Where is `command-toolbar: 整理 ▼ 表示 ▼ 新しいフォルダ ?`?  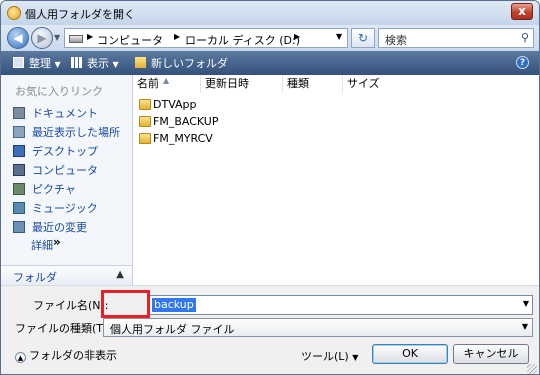
command-toolbar: 整理 ▼ 表示 ▼ 新しいフォルダ ? is located at coordinates (270, 63).